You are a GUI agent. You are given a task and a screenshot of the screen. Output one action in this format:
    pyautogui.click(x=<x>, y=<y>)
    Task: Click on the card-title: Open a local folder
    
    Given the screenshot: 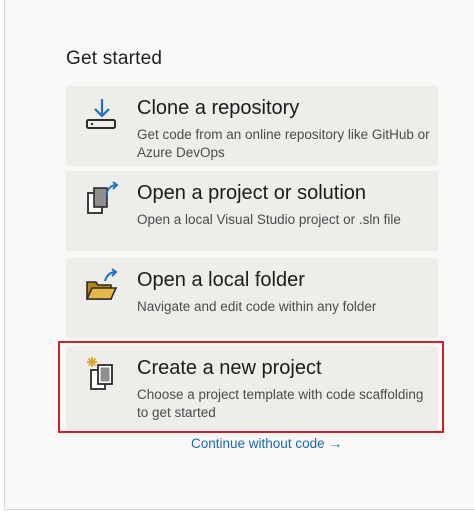 What is the action you would take?
    pyautogui.click(x=221, y=280)
    